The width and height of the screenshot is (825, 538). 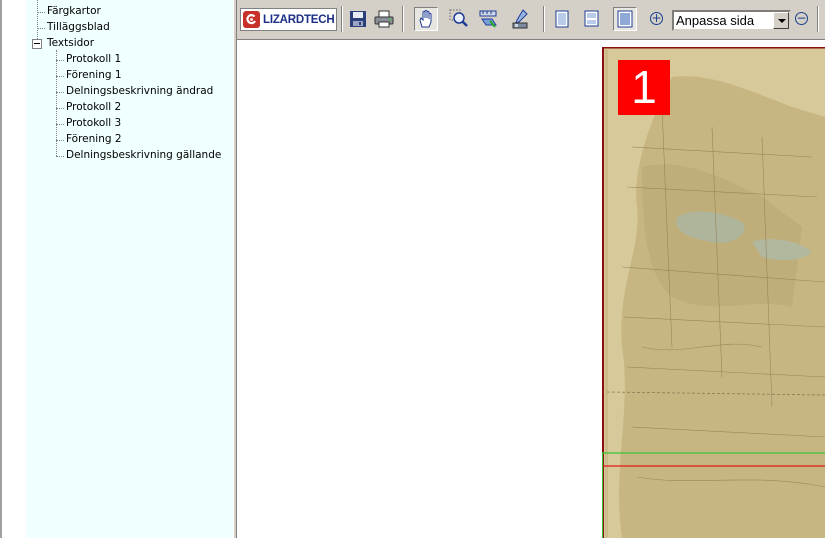 I want to click on save-button, so click(x=358, y=19).